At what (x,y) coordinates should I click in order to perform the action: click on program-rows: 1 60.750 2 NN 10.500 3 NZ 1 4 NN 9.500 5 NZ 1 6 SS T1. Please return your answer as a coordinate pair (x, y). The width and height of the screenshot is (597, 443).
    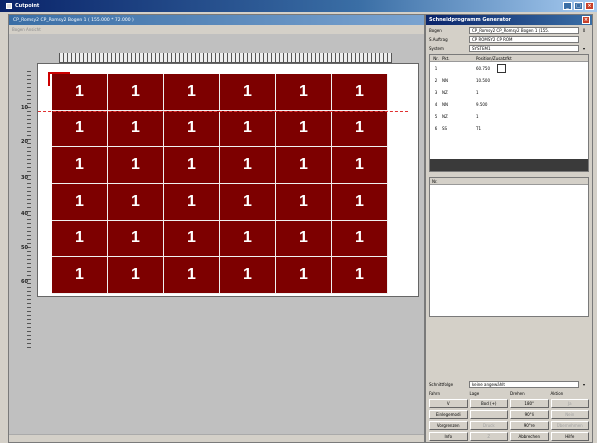
    Looking at the image, I should click on (509, 98).